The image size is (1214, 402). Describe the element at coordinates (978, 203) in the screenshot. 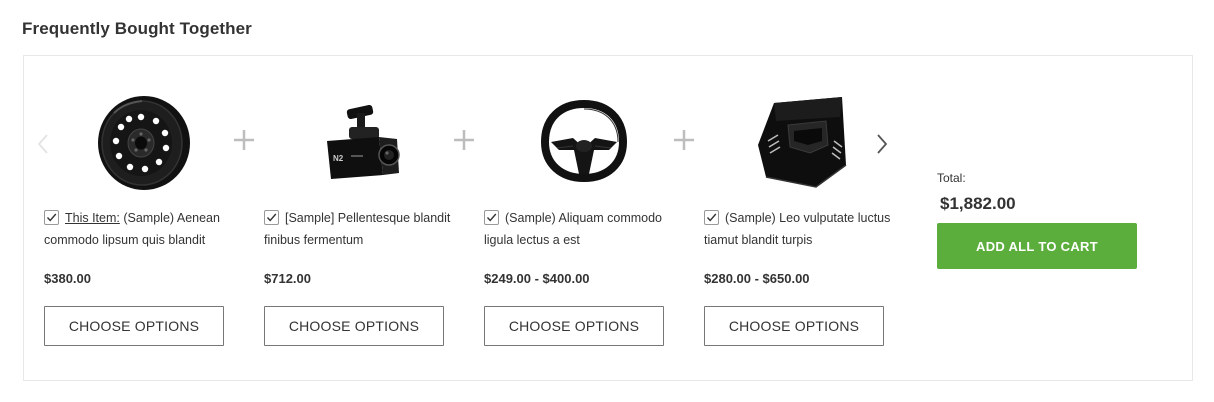

I see `total-value: $1,882.00` at that location.